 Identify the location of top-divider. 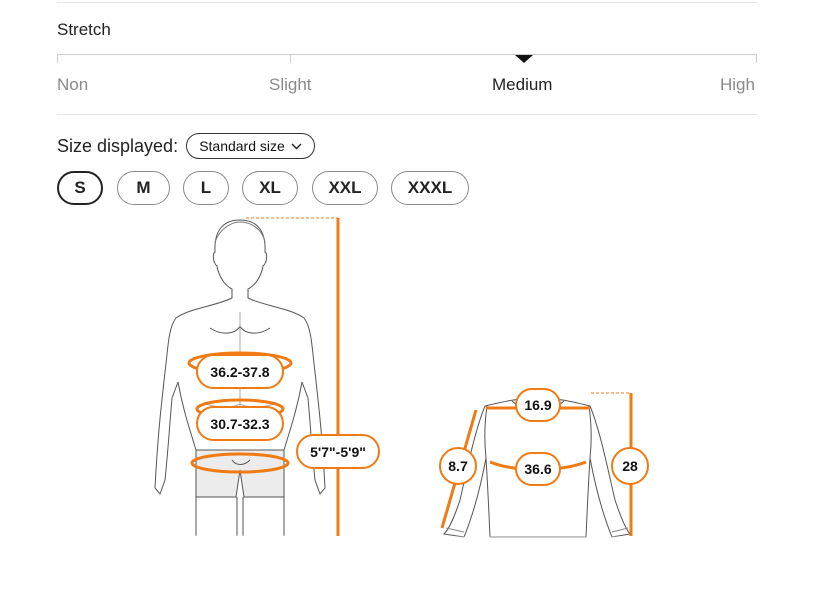
(407, 2).